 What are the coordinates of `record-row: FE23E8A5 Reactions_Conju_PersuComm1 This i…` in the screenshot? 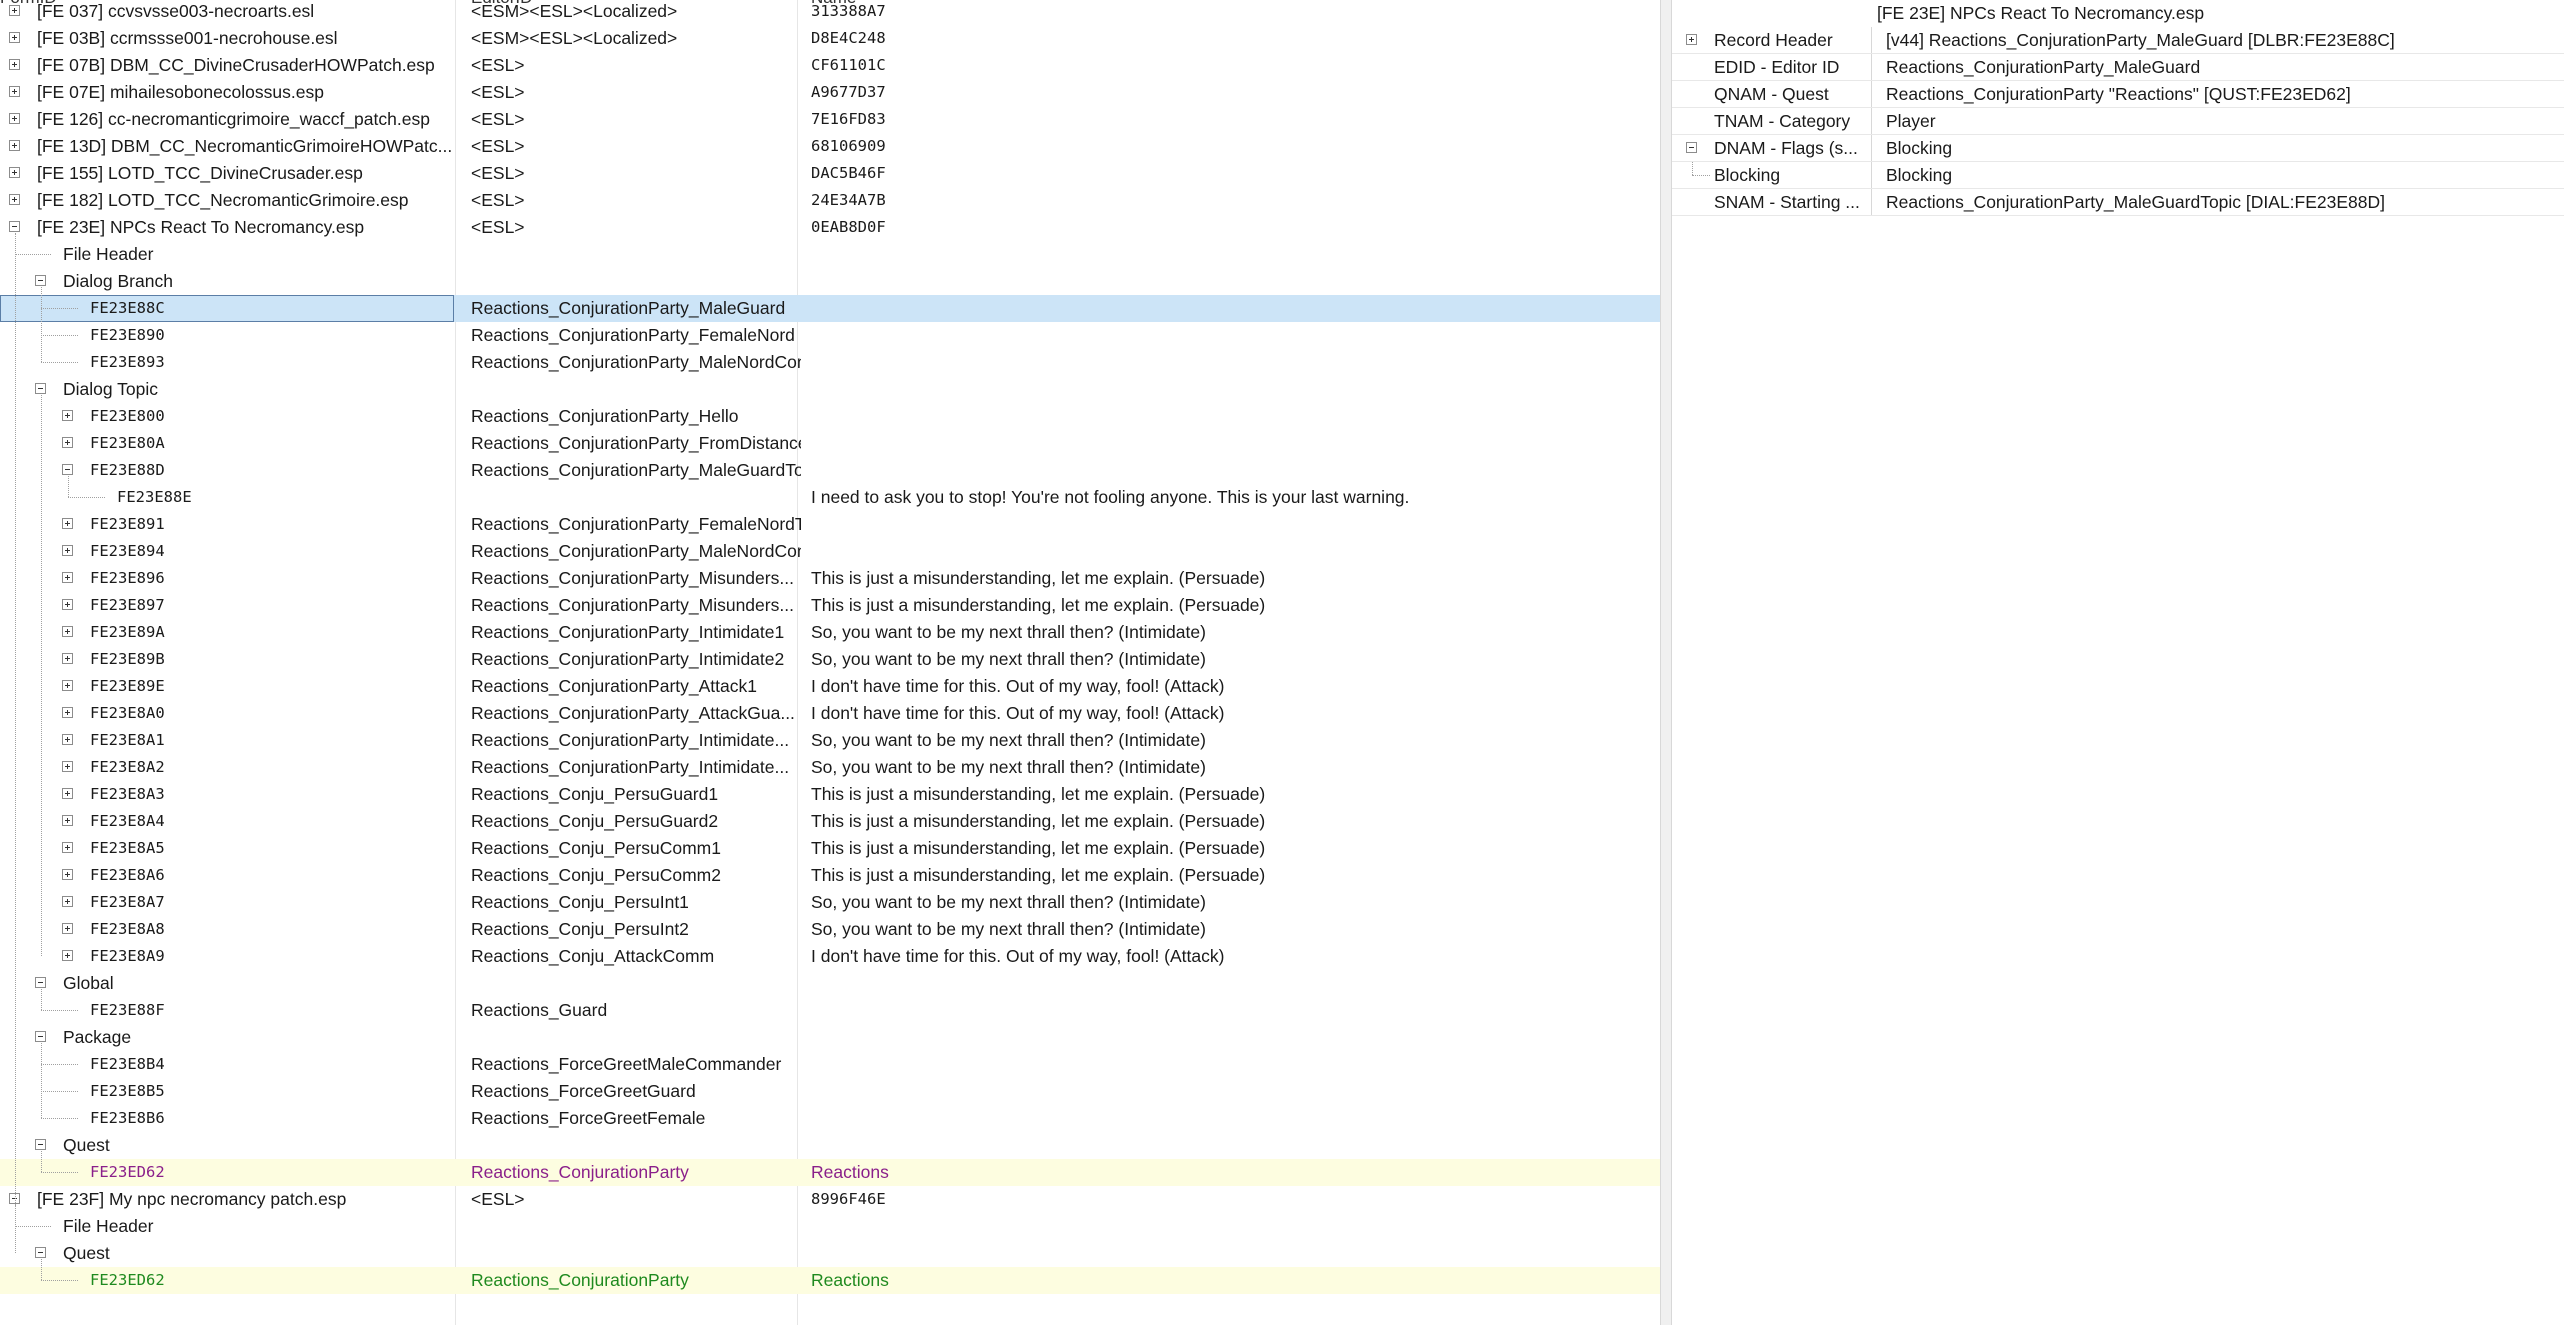 It's located at (830, 848).